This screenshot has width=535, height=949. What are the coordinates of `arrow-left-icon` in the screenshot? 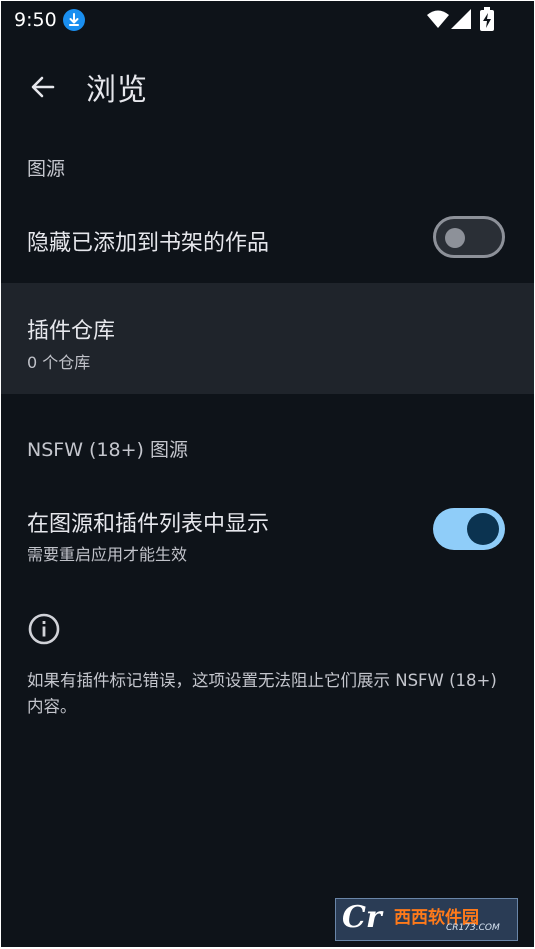 It's located at (43, 87).